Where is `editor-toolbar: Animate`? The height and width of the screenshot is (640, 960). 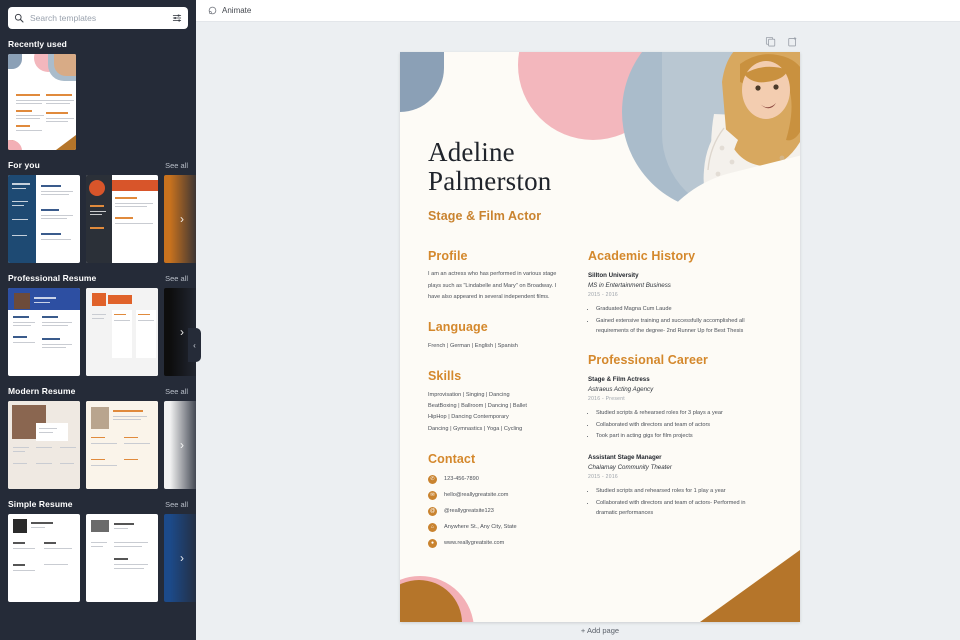
editor-toolbar: Animate is located at coordinates (578, 11).